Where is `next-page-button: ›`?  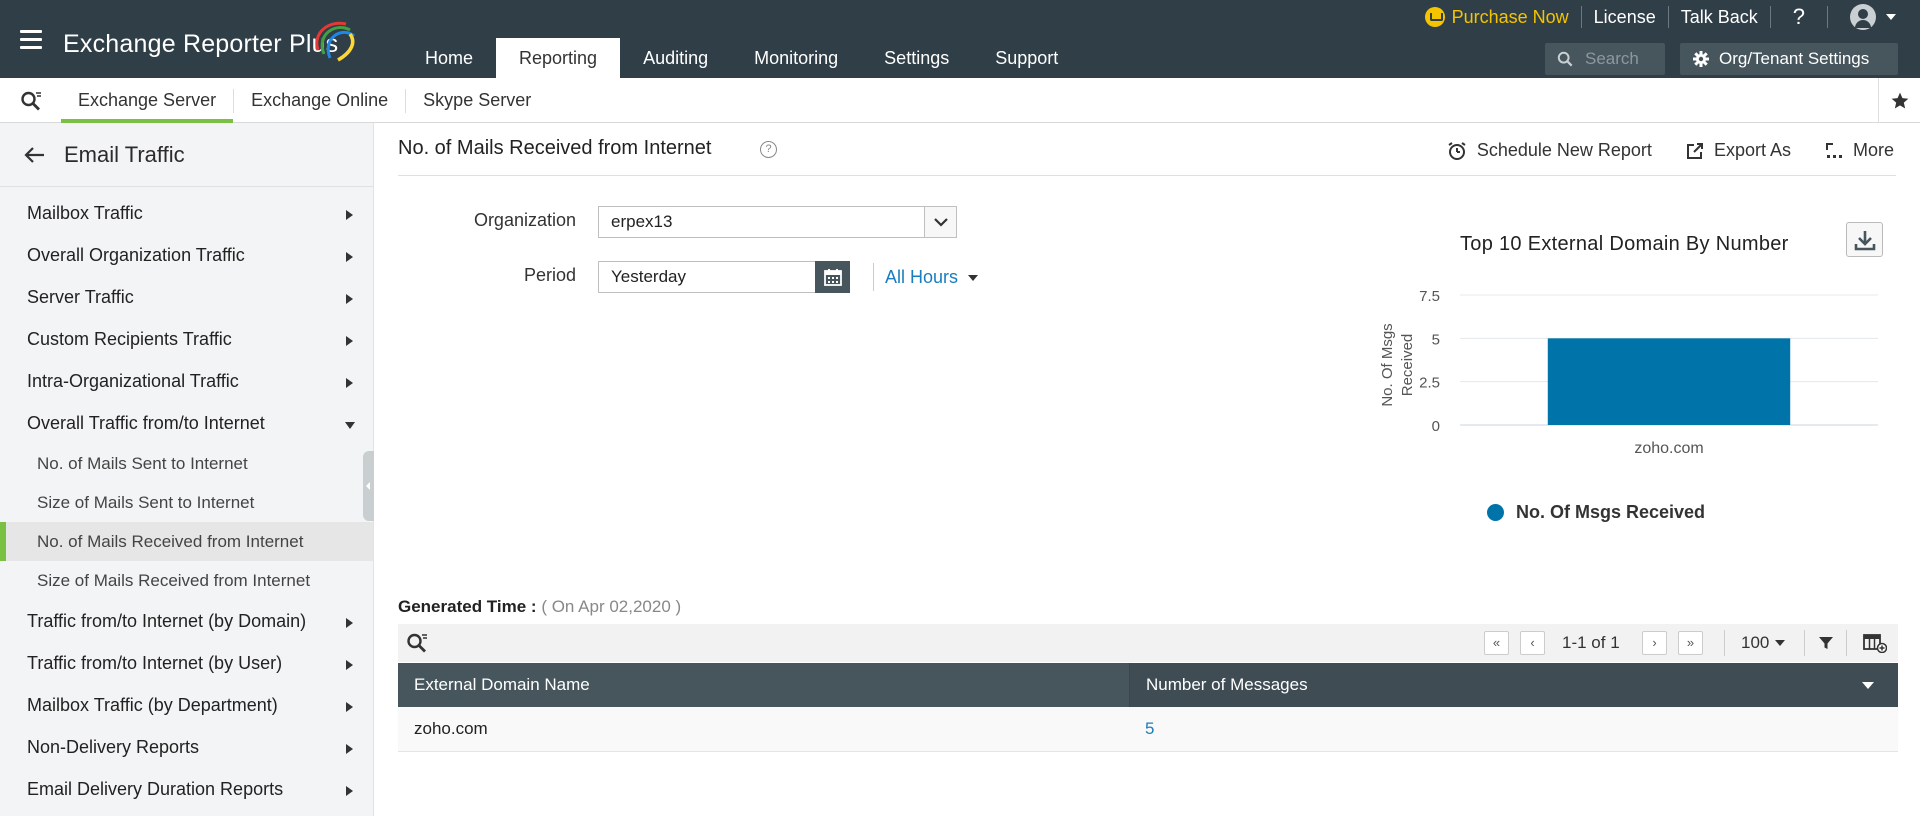 next-page-button: › is located at coordinates (1654, 643).